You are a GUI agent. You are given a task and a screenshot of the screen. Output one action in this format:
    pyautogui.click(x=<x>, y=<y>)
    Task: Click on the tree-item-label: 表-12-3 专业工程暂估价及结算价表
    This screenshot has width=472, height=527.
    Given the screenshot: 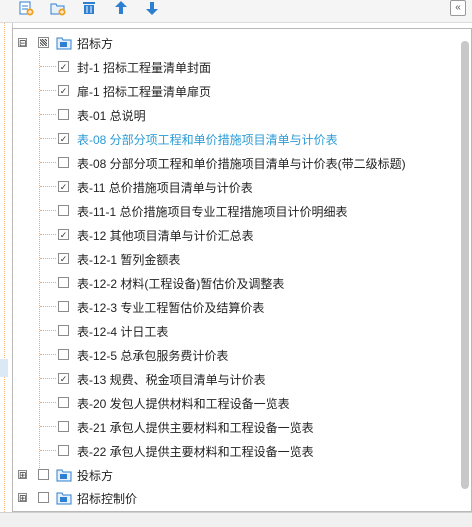 What is the action you would take?
    pyautogui.click(x=170, y=307)
    